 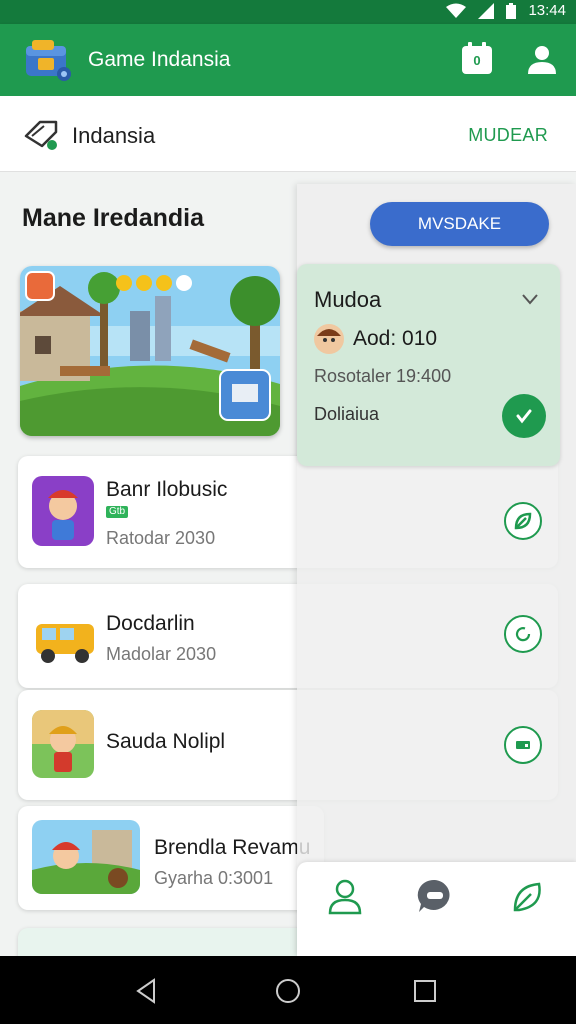 What do you see at coordinates (345, 896) in the screenshot?
I see `person-icon` at bounding box center [345, 896].